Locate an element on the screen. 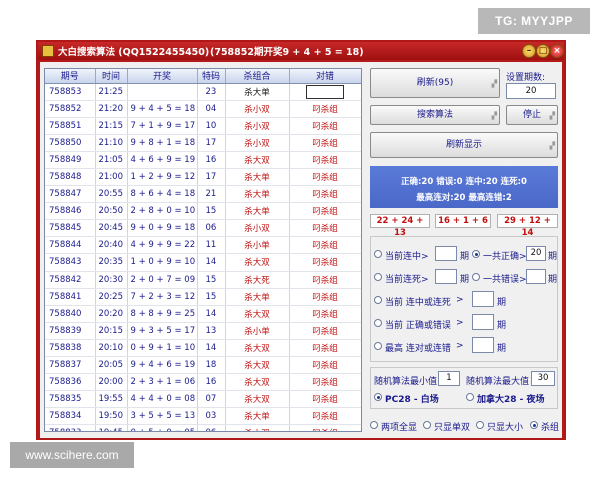  close-icon: × is located at coordinates (557, 51).